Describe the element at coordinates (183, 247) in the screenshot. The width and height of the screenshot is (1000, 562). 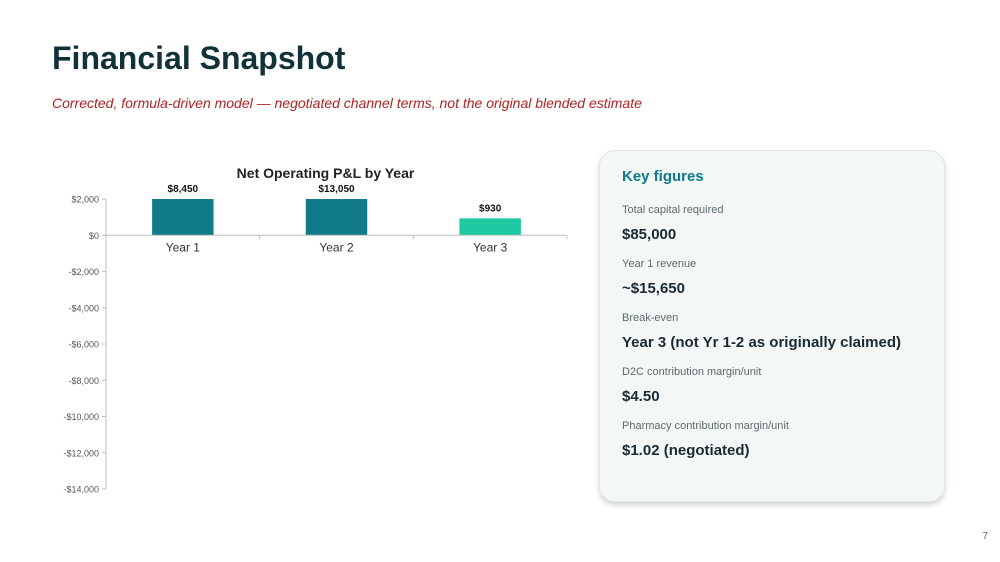
I see `x-tick-label: Year 1` at that location.